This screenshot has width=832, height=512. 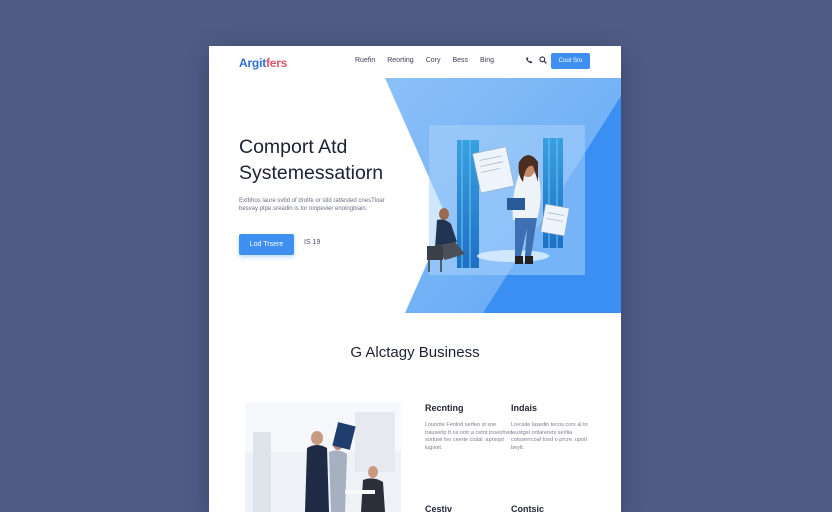 I want to click on hero-illustration, so click(x=503, y=195).